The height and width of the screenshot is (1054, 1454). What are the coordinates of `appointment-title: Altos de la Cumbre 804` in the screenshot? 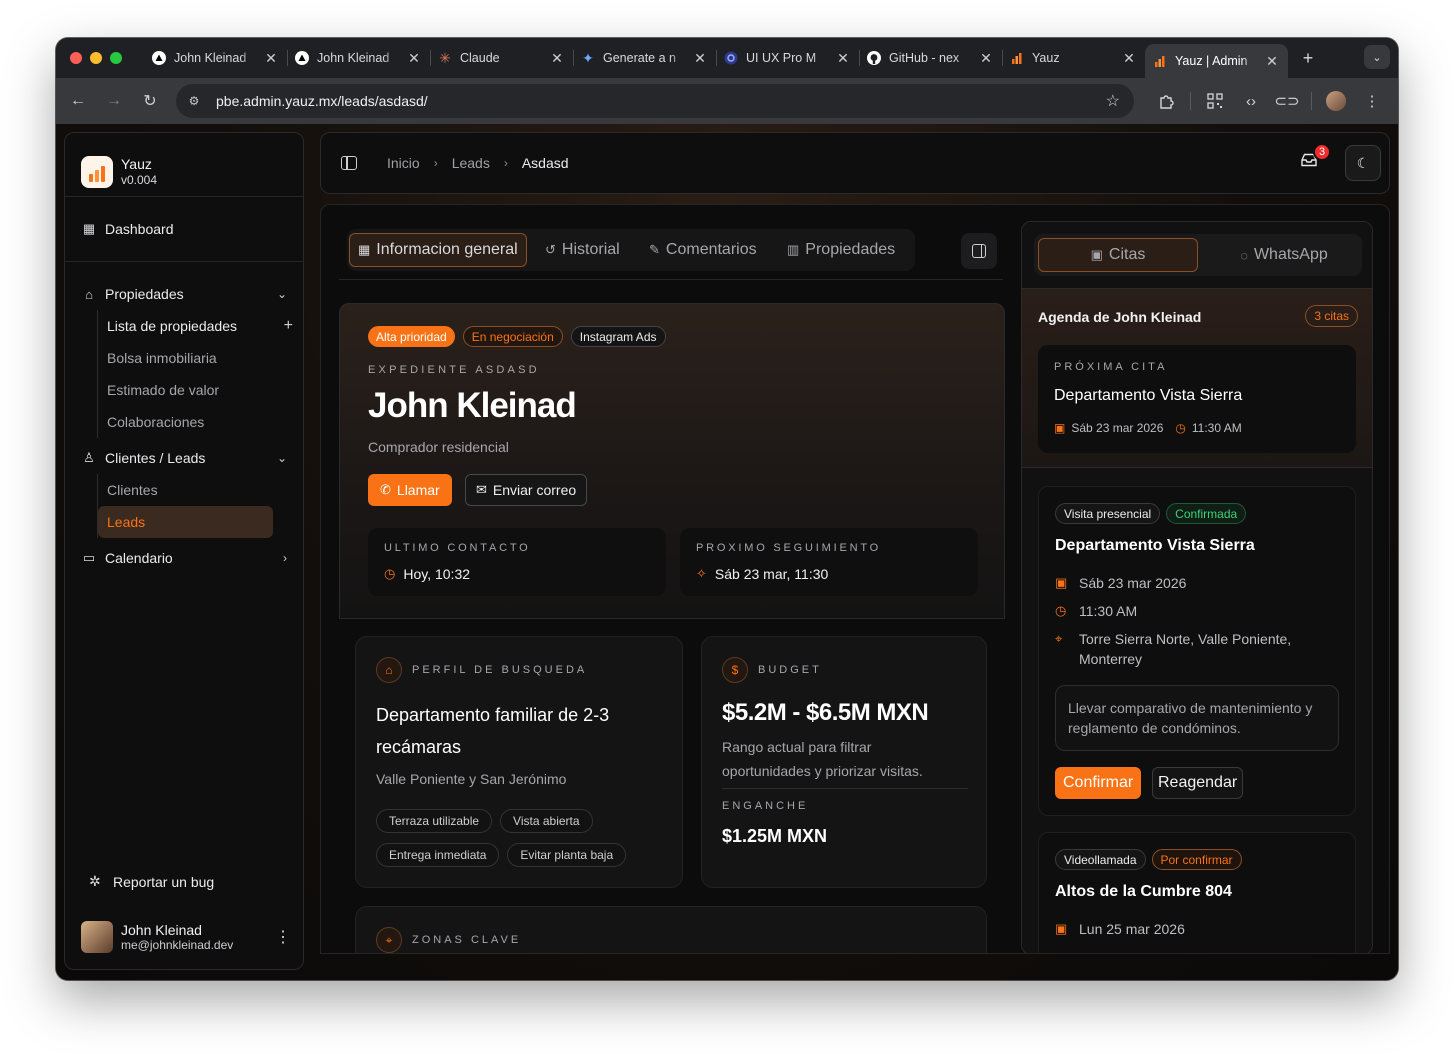 It's located at (1143, 891).